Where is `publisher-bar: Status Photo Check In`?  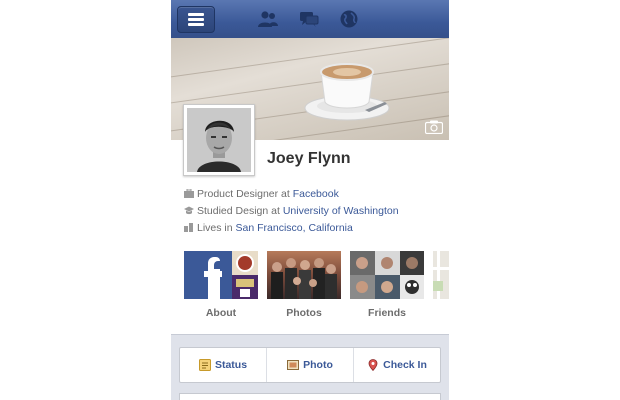
publisher-bar: Status Photo Check In is located at coordinates (310, 365).